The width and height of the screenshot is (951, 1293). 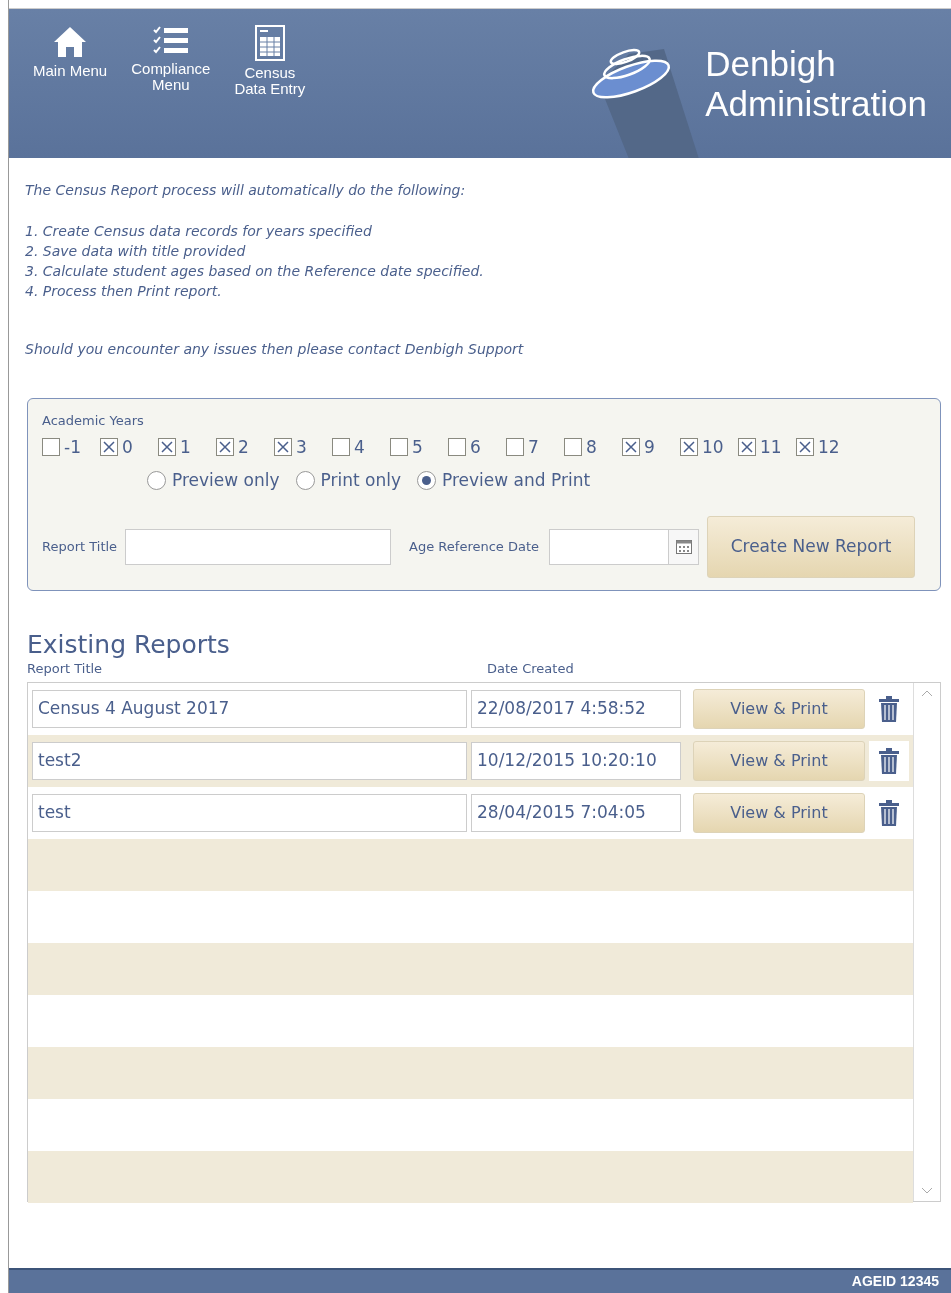 I want to click on year-checkbox: 8, so click(x=593, y=447).